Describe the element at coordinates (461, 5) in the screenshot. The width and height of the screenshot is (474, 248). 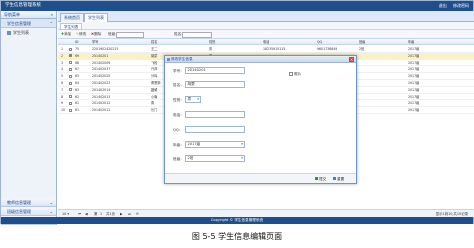
I see `change-password-link: 修改密码` at that location.